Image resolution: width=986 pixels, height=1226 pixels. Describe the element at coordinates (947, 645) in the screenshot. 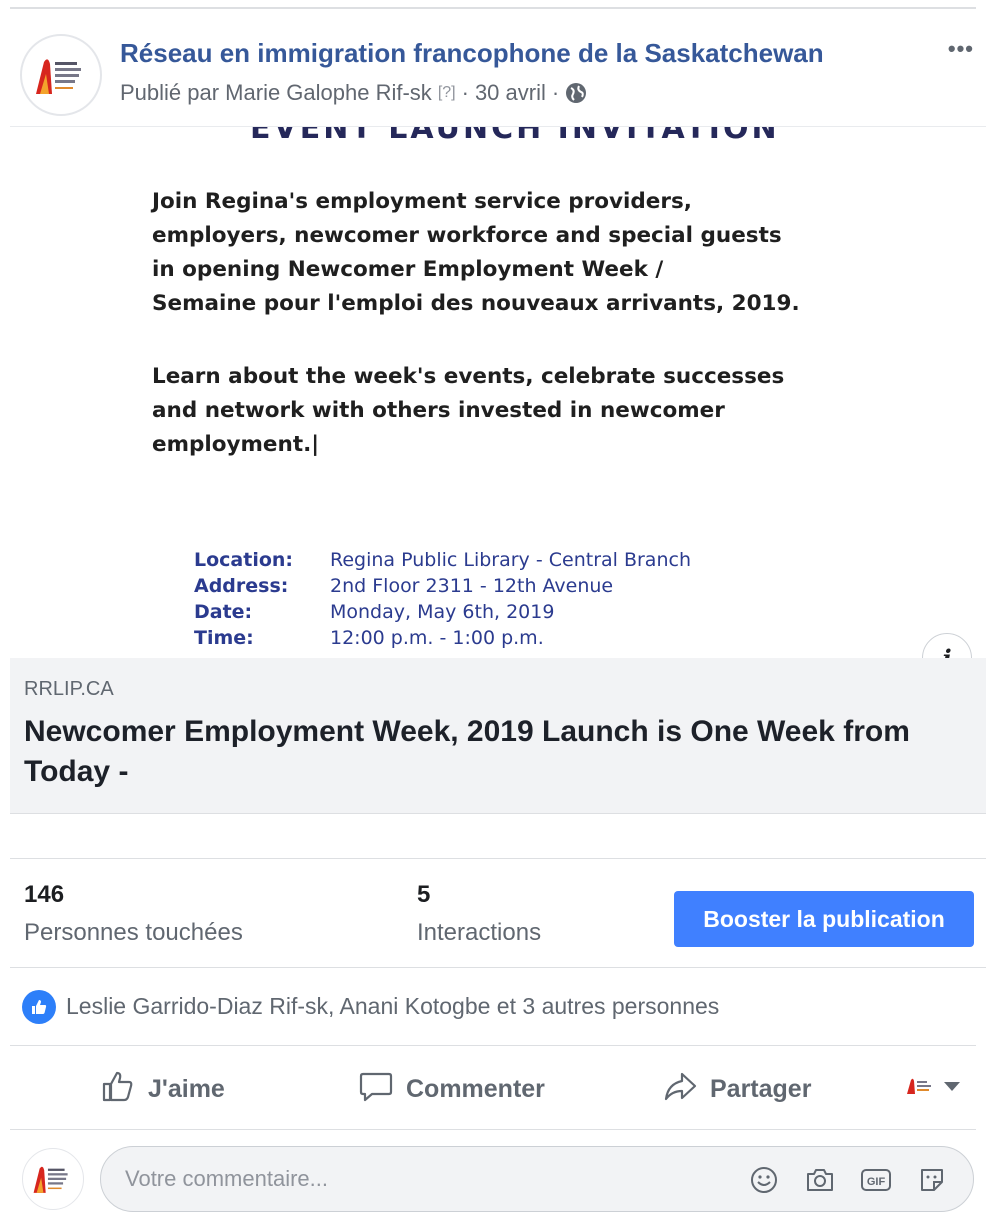

I see `info-icon: i` at that location.